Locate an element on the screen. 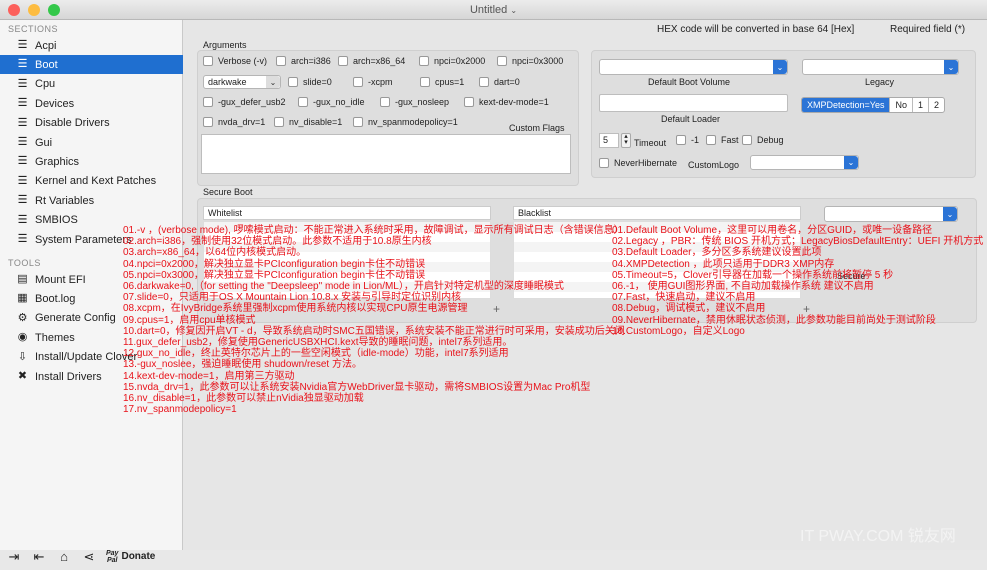  npci-2000-checkbox: npci=0x2000 is located at coordinates (452, 61).